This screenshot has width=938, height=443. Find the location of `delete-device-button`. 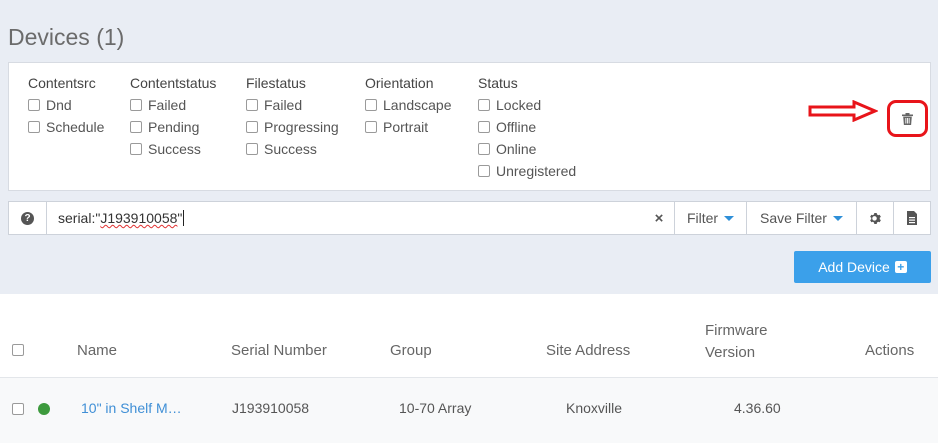

delete-device-button is located at coordinates (907, 118).